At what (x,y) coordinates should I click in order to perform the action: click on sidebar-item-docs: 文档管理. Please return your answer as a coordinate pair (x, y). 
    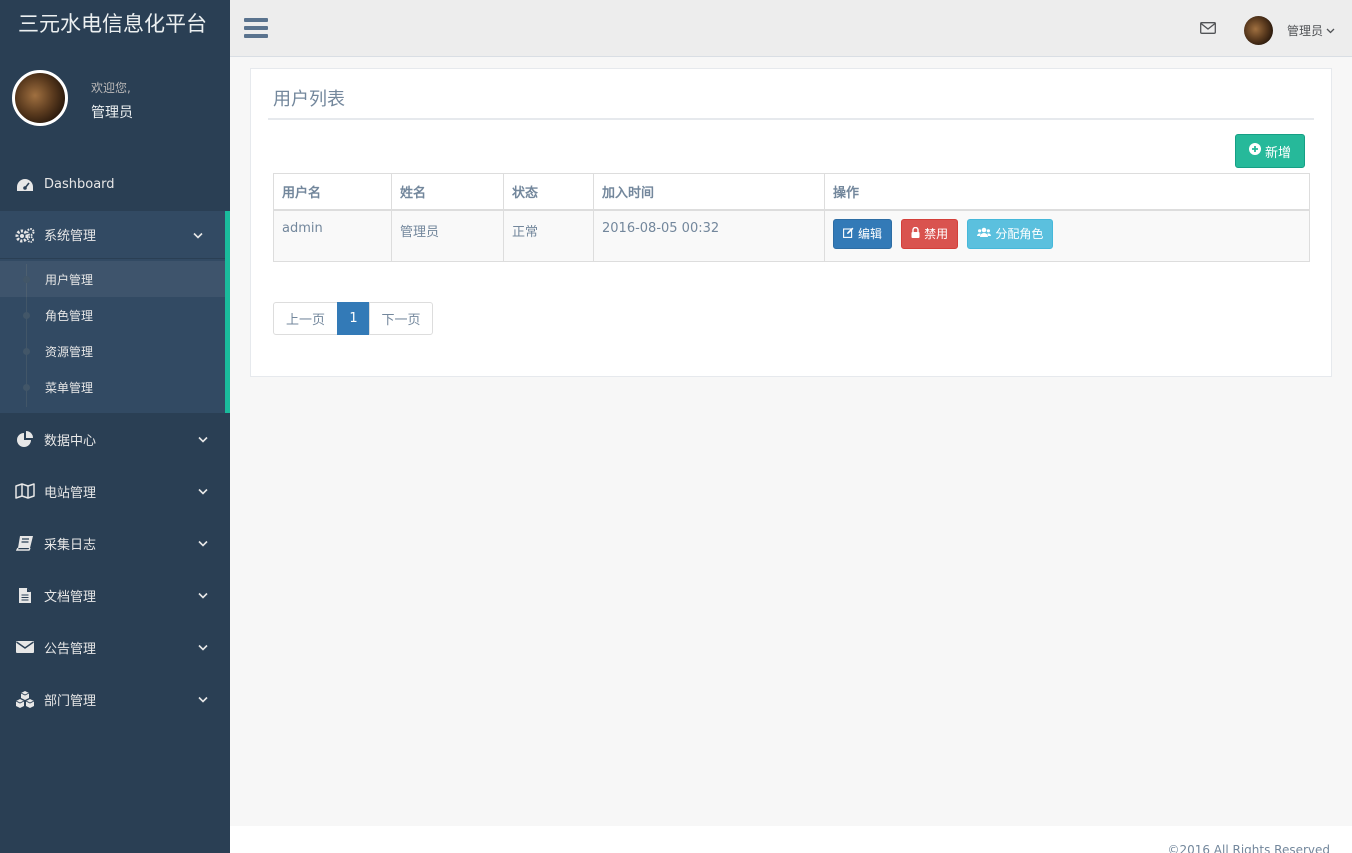
    Looking at the image, I should click on (115, 595).